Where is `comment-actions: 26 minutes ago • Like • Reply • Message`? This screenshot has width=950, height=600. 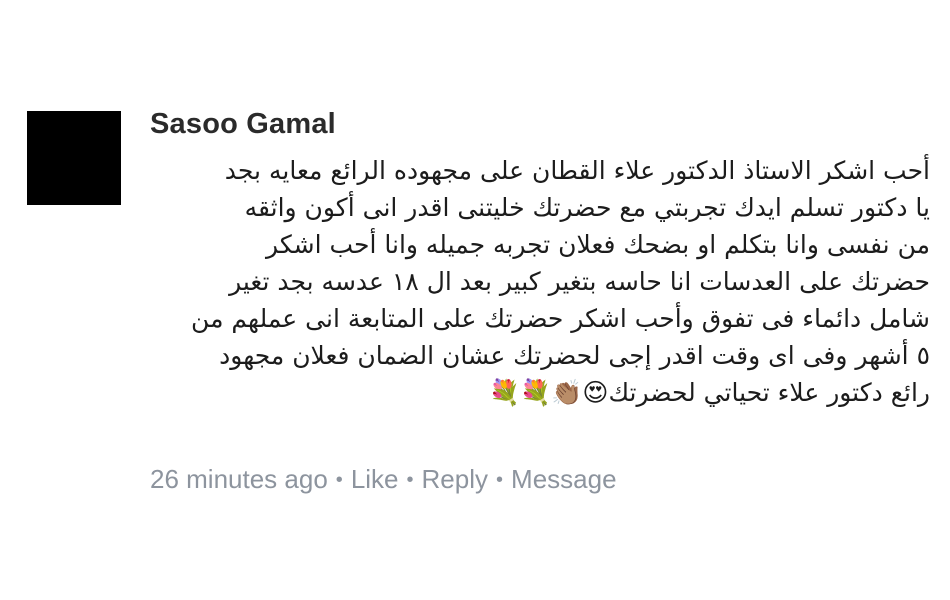 comment-actions: 26 minutes ago • Like • Reply • Message is located at coordinates (383, 479).